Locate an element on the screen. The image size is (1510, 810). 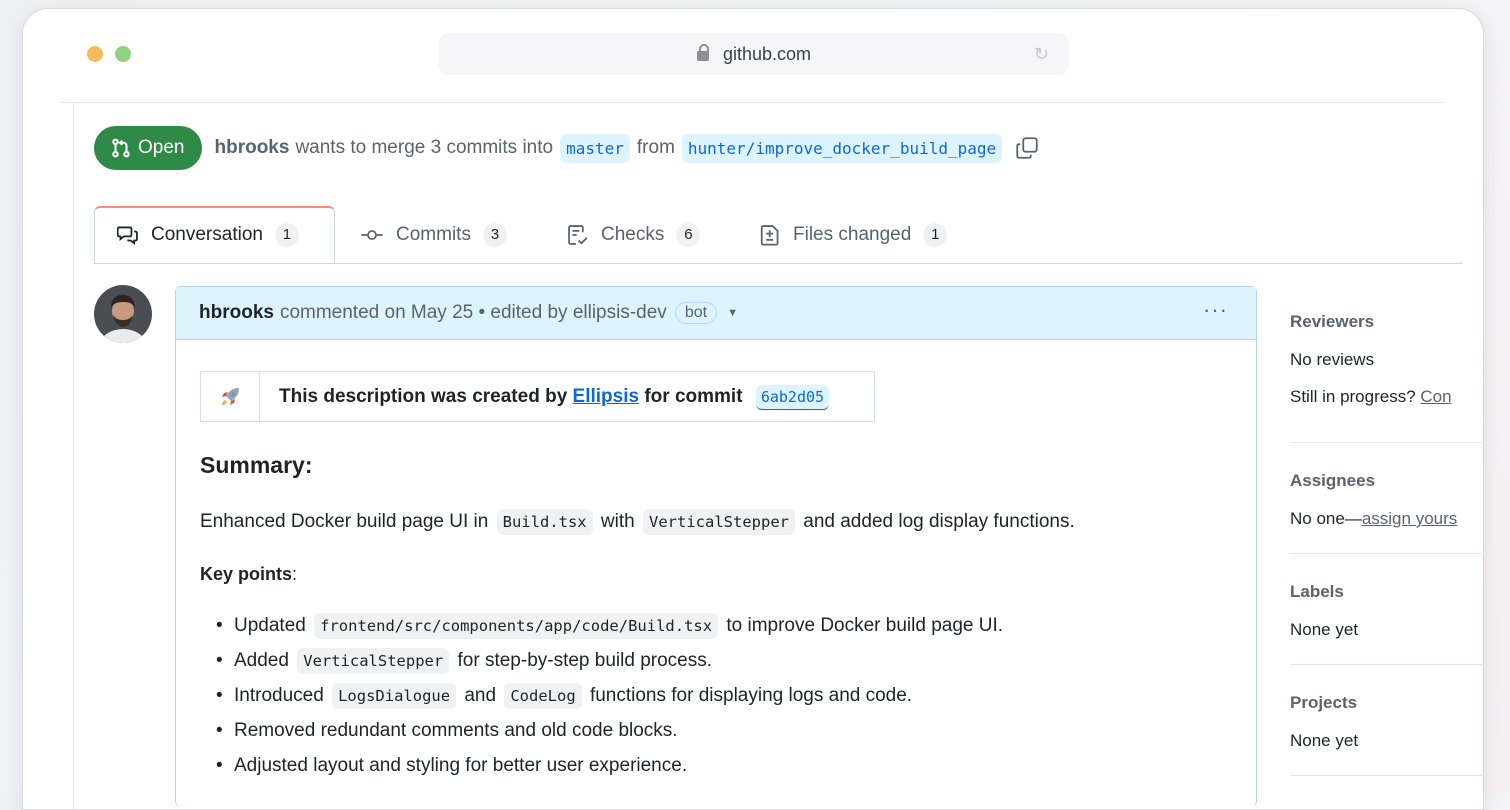
git-pull-request-icon is located at coordinates (121, 148).